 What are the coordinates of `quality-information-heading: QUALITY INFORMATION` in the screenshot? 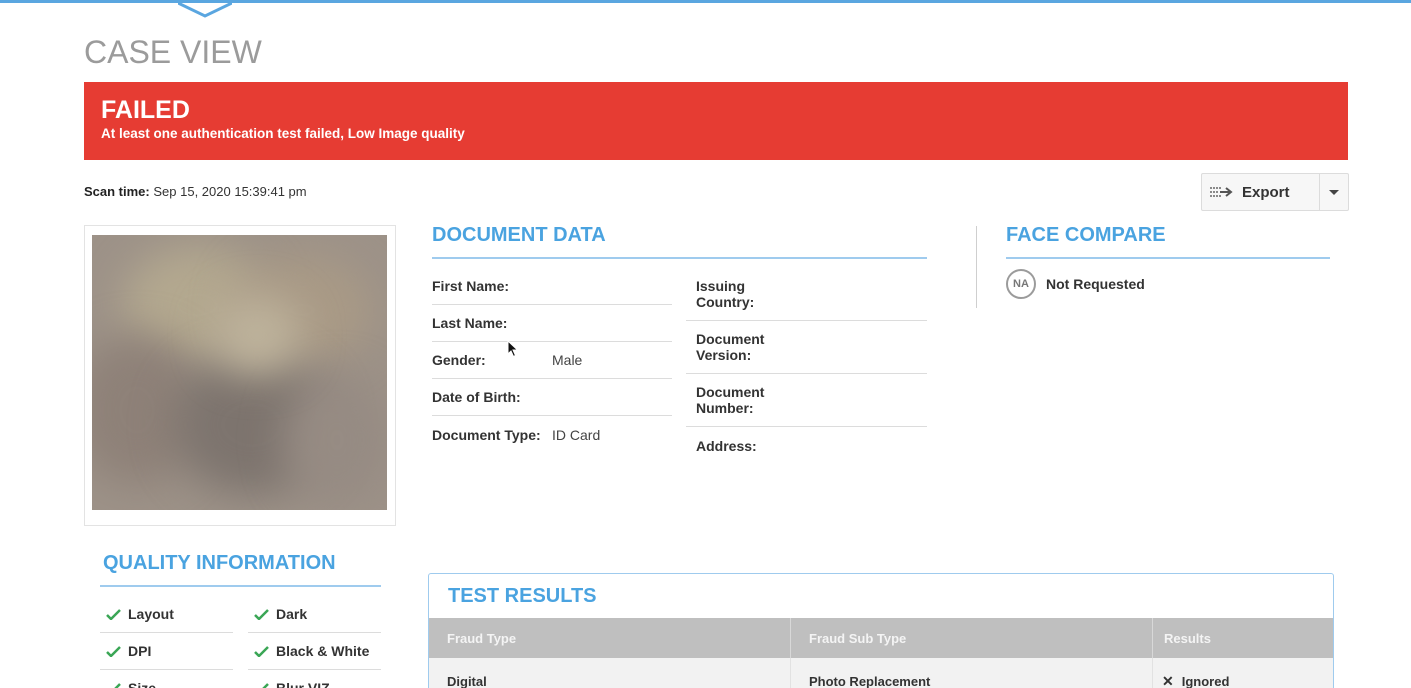 It's located at (219, 563).